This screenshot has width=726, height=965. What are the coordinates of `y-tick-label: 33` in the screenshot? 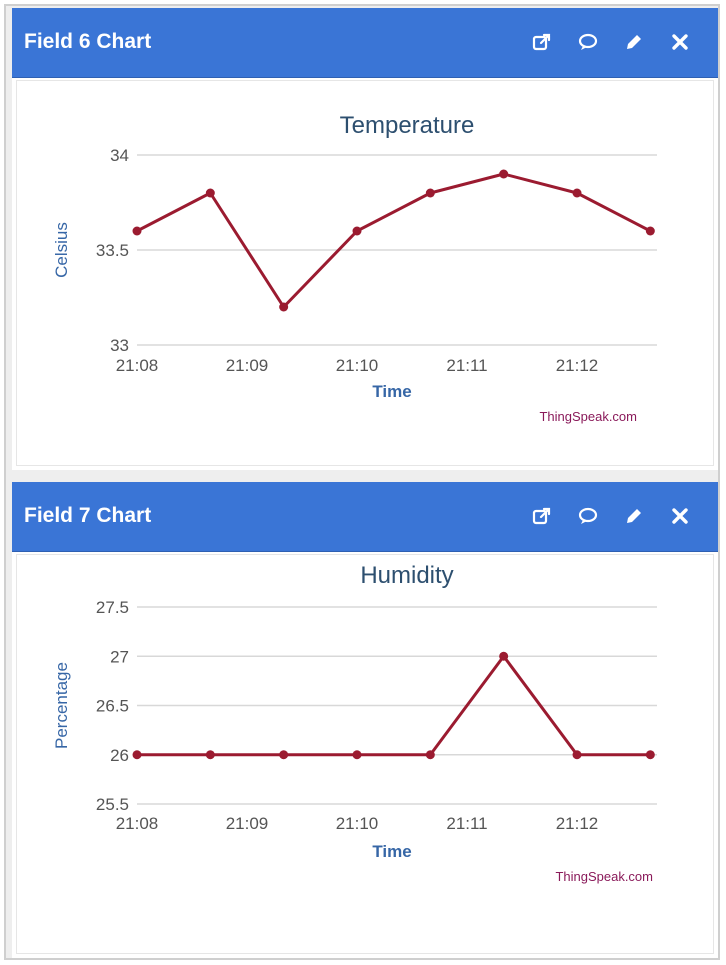 It's located at (119, 345).